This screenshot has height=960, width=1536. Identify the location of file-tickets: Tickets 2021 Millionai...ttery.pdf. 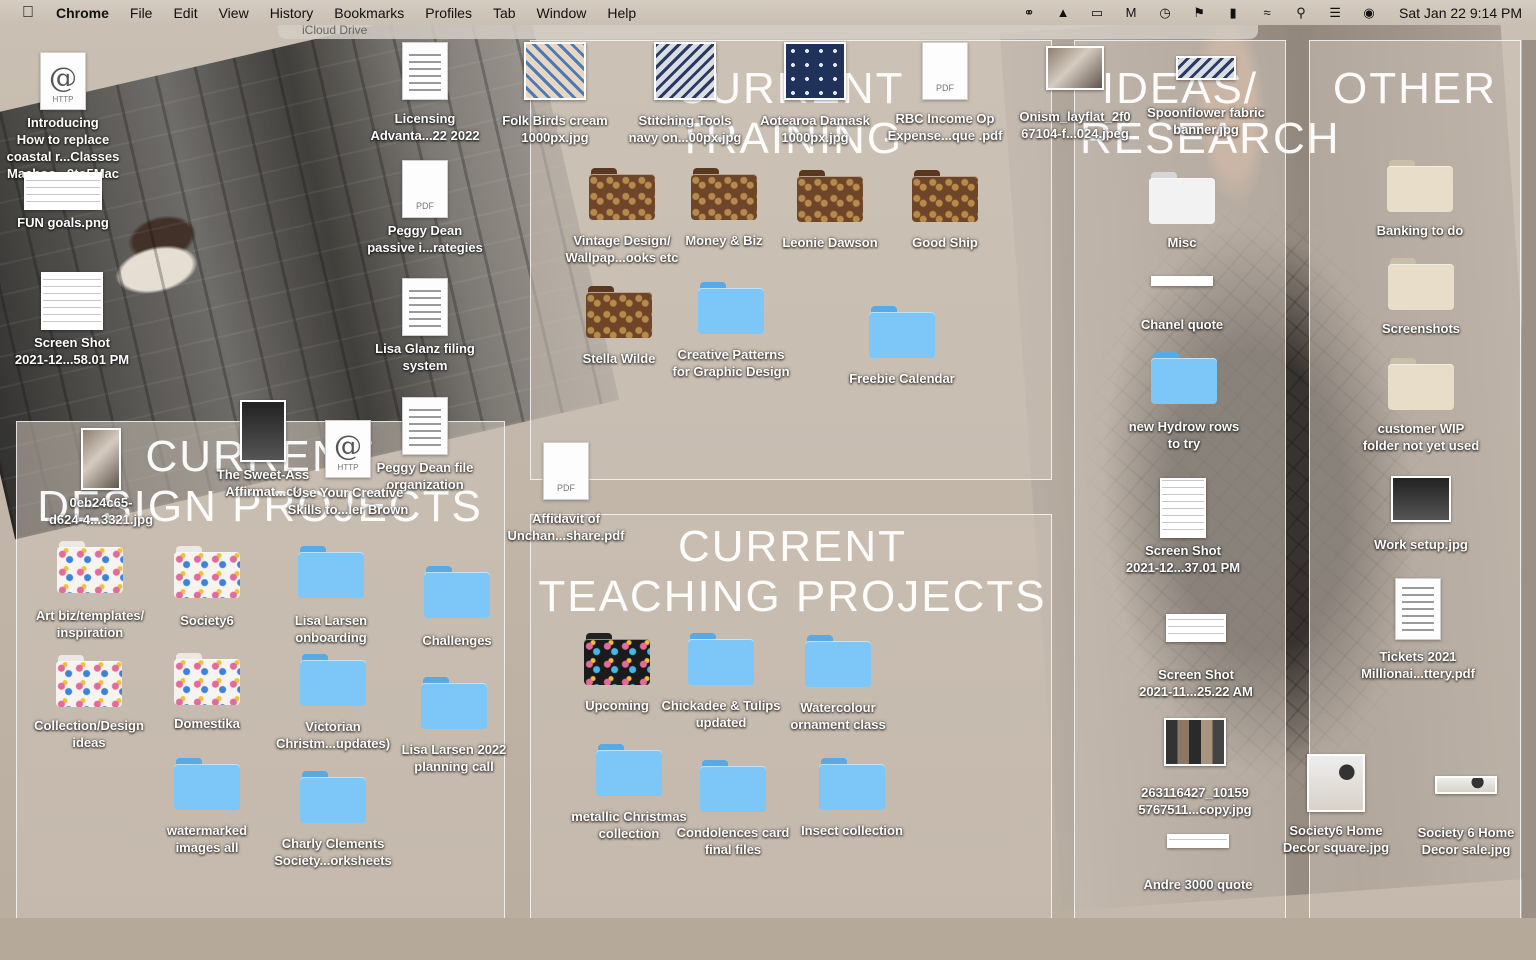
(1418, 630).